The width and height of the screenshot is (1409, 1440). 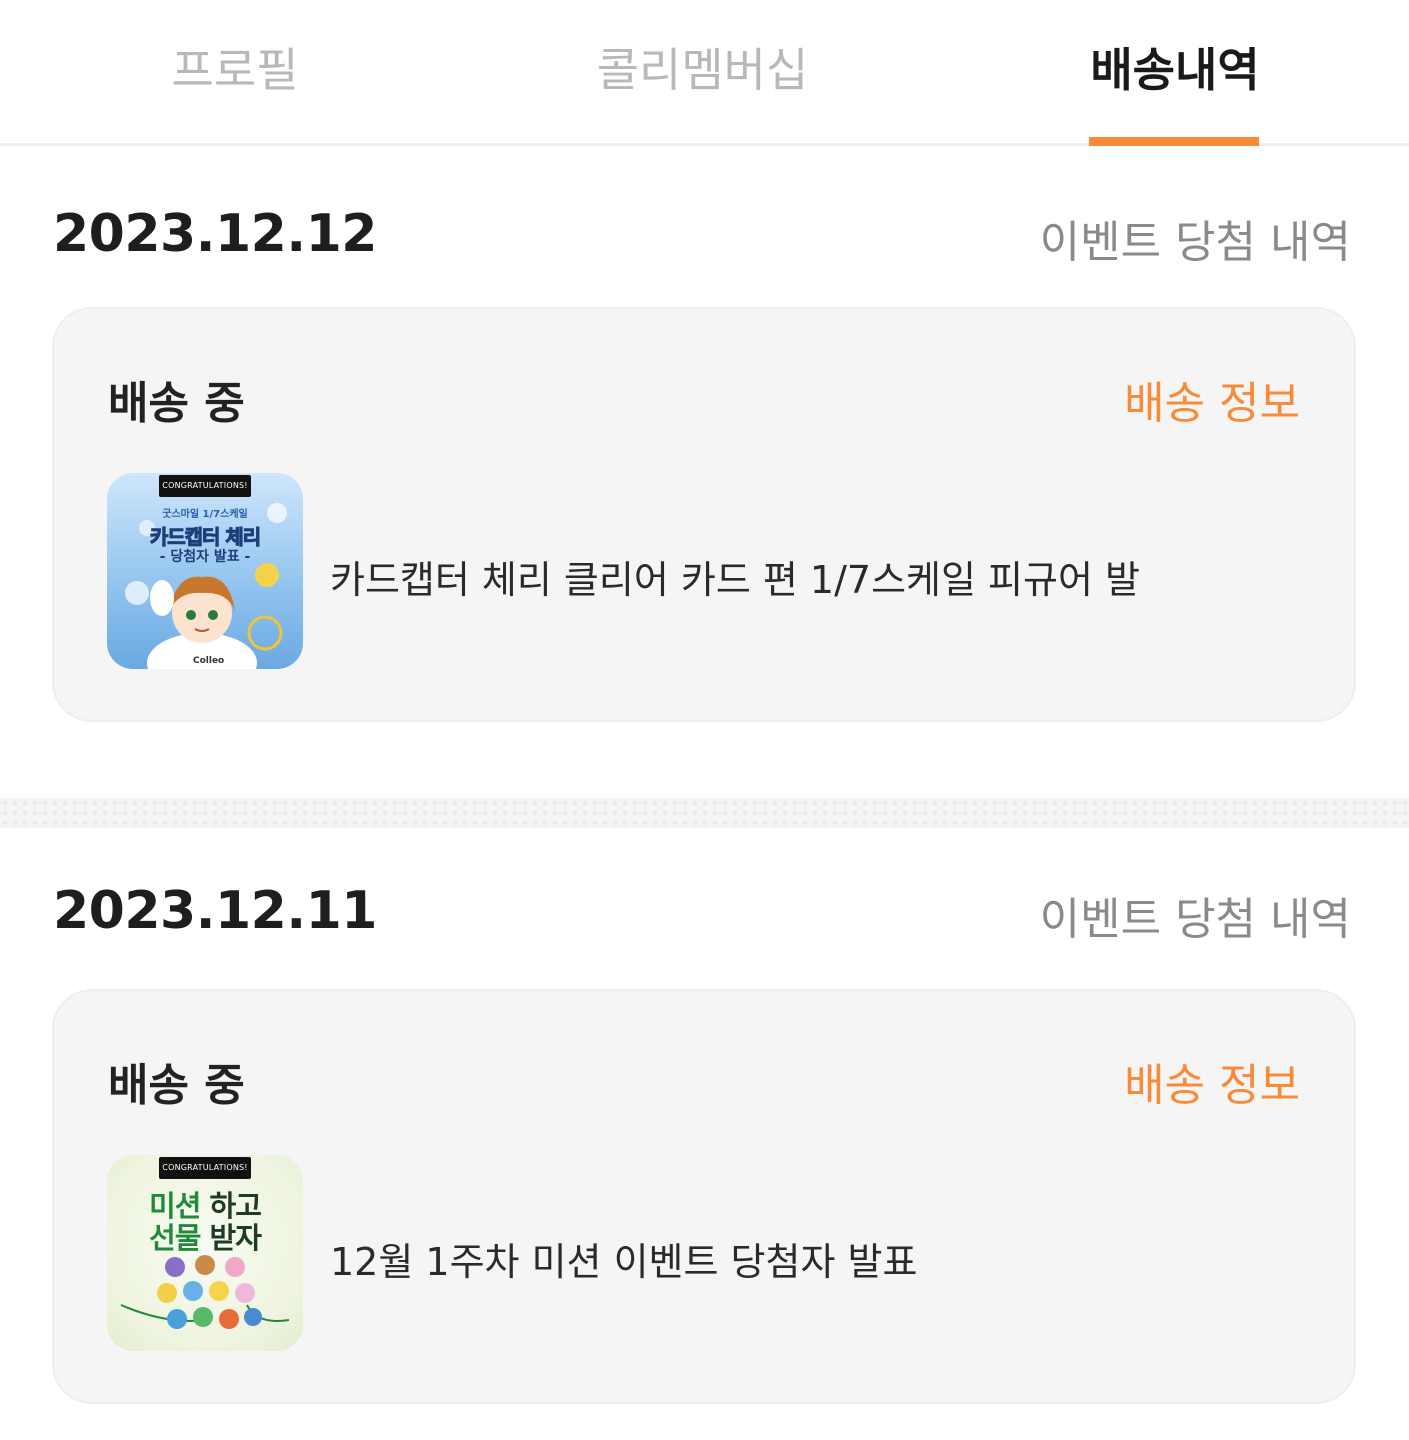 I want to click on order-date: 2023.12.11, so click(x=215, y=911).